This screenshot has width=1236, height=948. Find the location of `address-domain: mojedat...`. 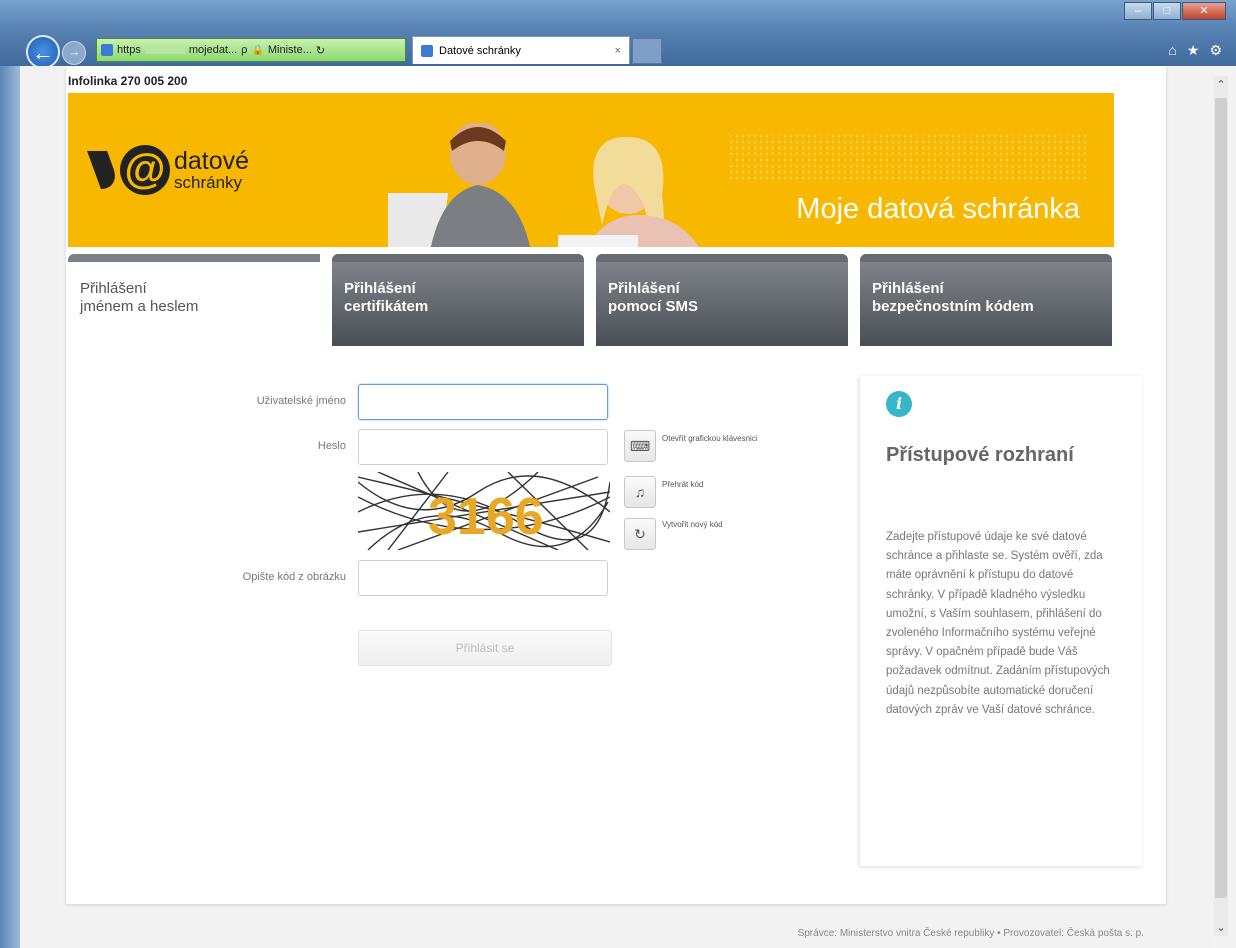

address-domain: mojedat... is located at coordinates (213, 50).